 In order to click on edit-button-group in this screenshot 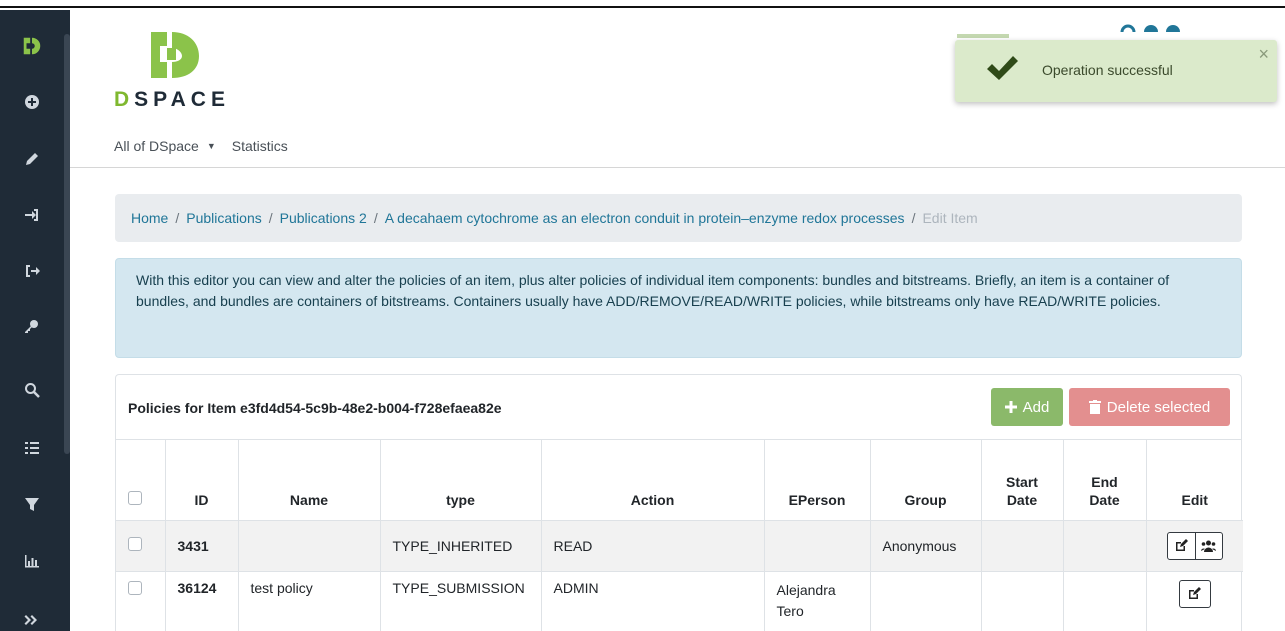, I will do `click(1194, 545)`.